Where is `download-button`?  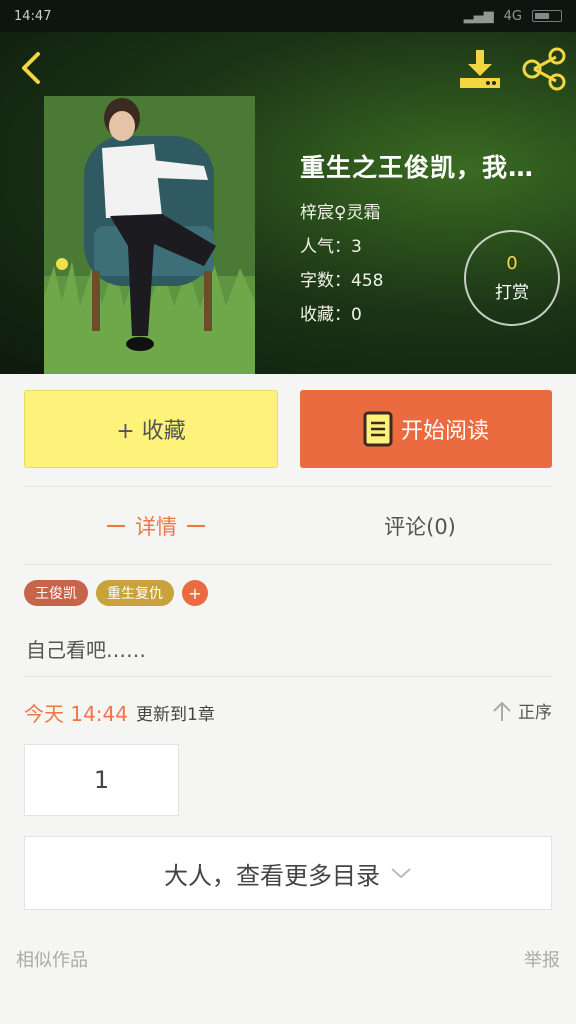
download-button is located at coordinates (480, 69).